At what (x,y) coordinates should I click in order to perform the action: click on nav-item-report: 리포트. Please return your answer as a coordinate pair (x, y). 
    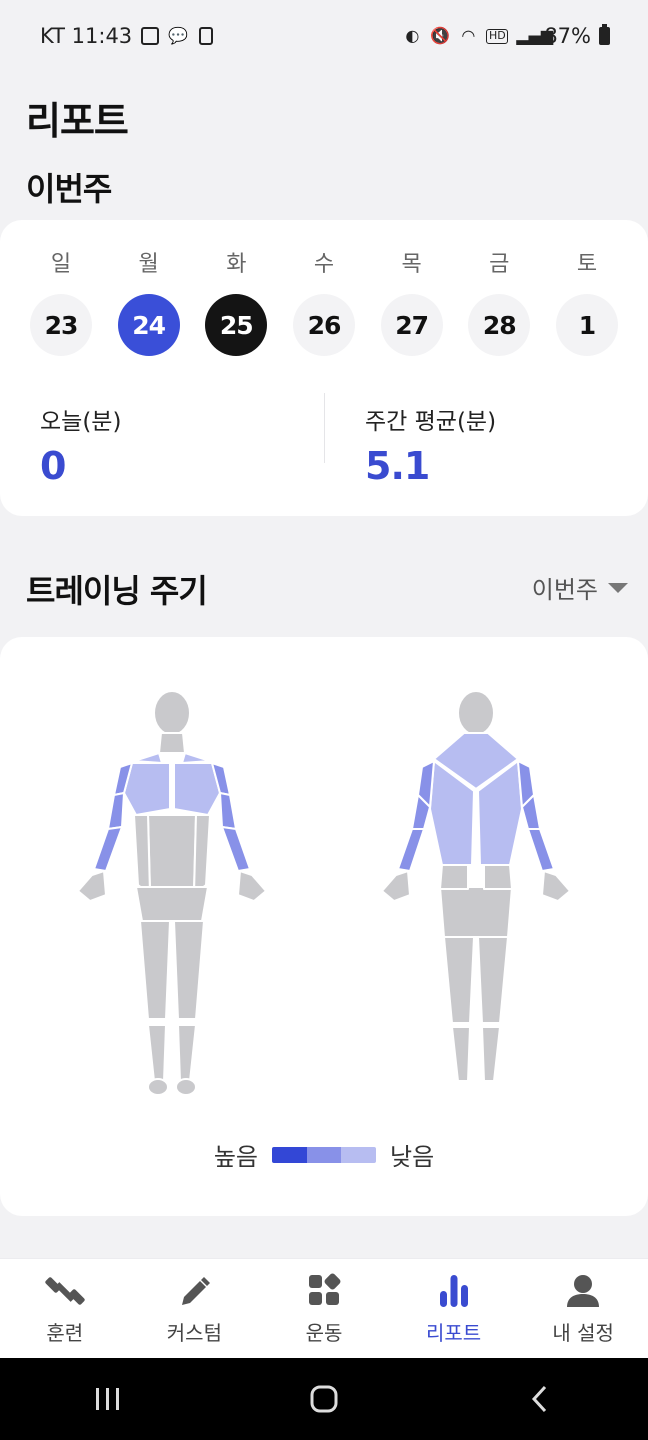
    Looking at the image, I should click on (454, 1308).